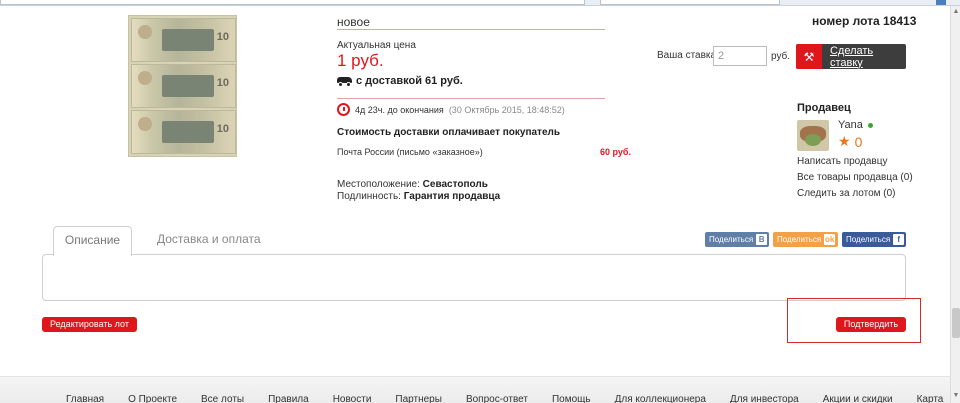  Describe the element at coordinates (809, 56) in the screenshot. I see `gavel-icon: ⚒` at that location.